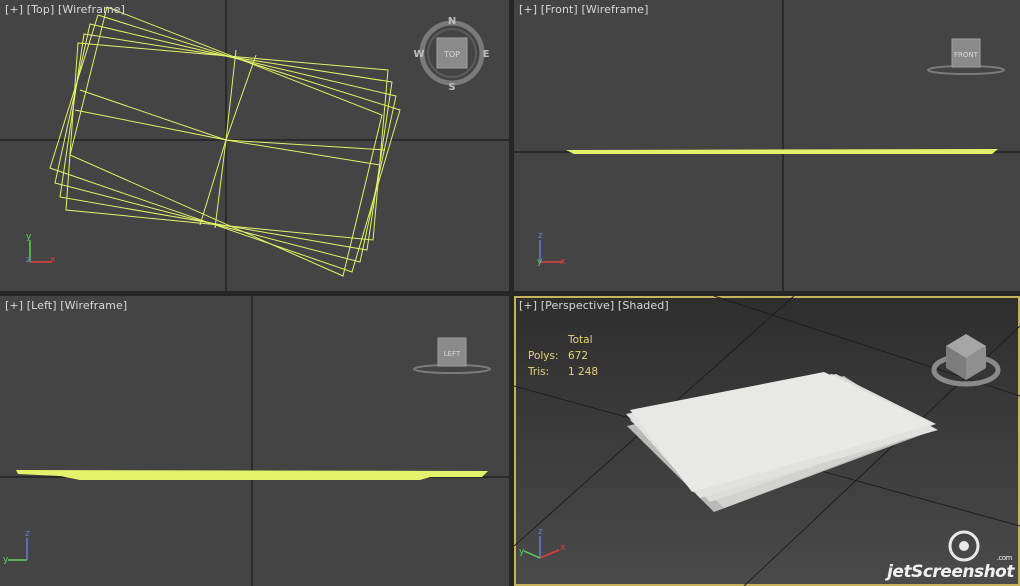  What do you see at coordinates (41, 248) in the screenshot?
I see `axis-gizmo: y z x` at bounding box center [41, 248].